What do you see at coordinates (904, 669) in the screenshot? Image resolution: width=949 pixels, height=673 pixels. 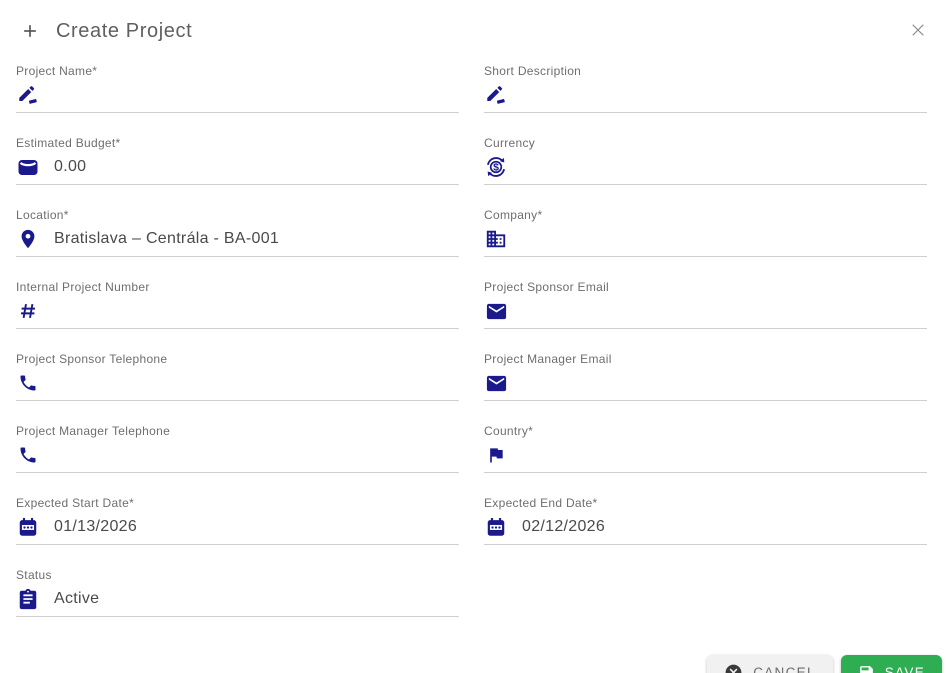 I see `save-button-label: SAVE` at bounding box center [904, 669].